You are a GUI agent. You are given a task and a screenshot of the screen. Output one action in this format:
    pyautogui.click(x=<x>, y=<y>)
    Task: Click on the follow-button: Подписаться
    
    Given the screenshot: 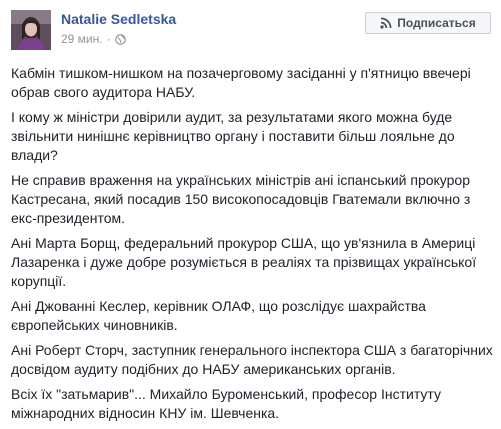 What is the action you would take?
    pyautogui.click(x=428, y=23)
    